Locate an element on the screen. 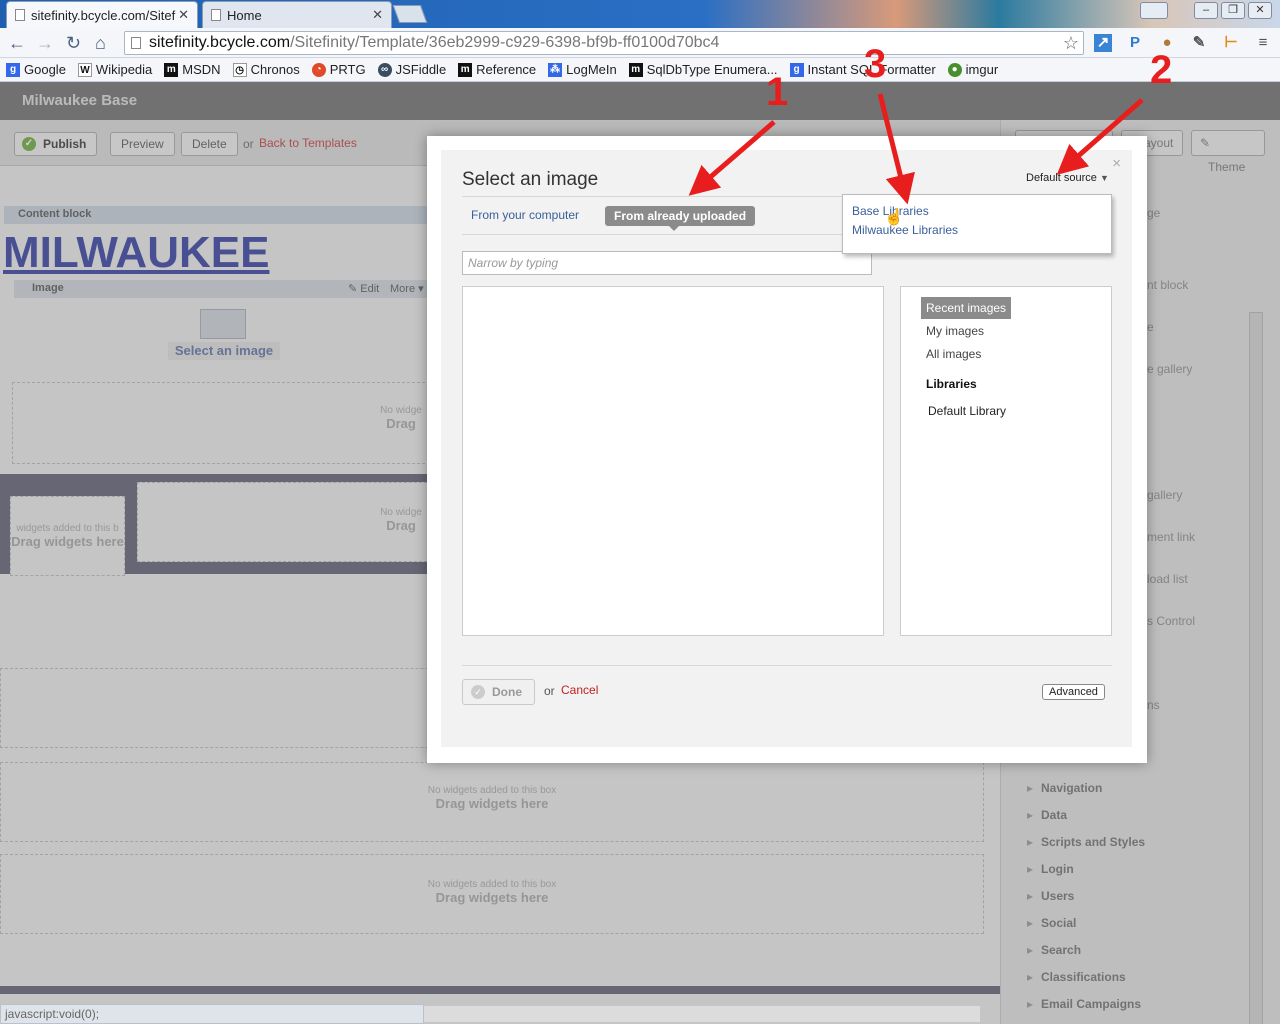  done-button: ✓ Done is located at coordinates (498, 692).